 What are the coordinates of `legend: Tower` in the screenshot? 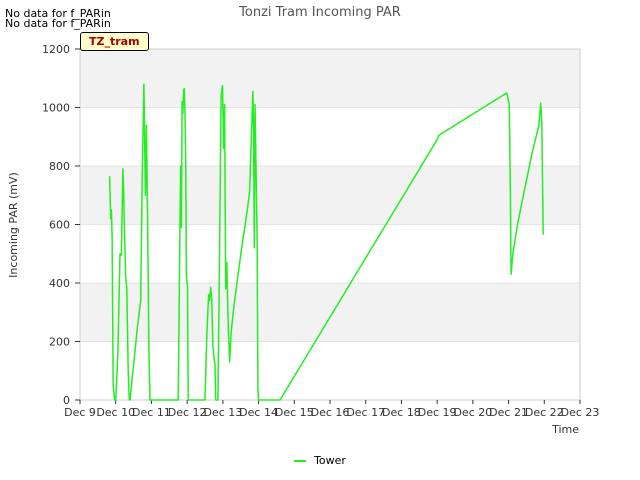 It's located at (320, 460).